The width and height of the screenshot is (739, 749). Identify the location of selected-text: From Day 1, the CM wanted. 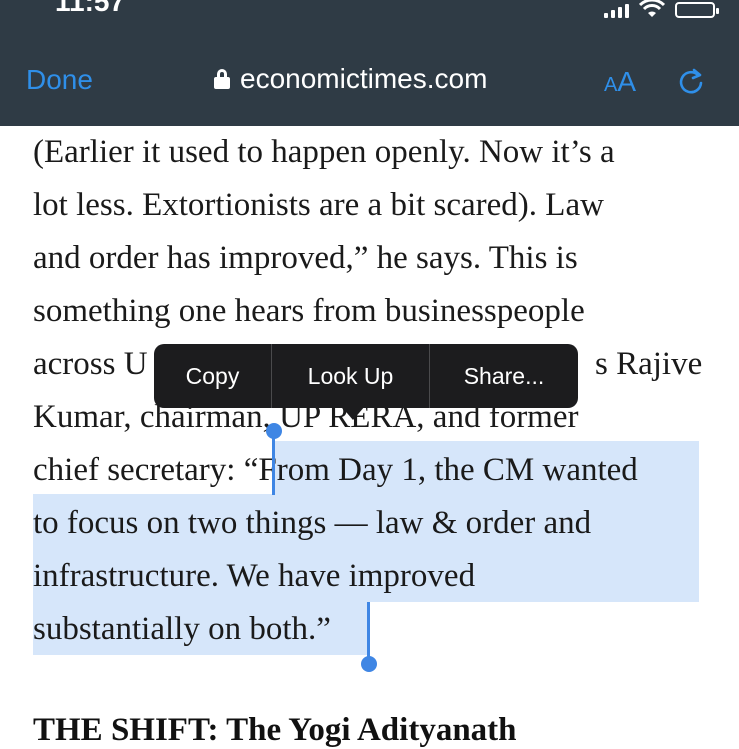
(447, 470).